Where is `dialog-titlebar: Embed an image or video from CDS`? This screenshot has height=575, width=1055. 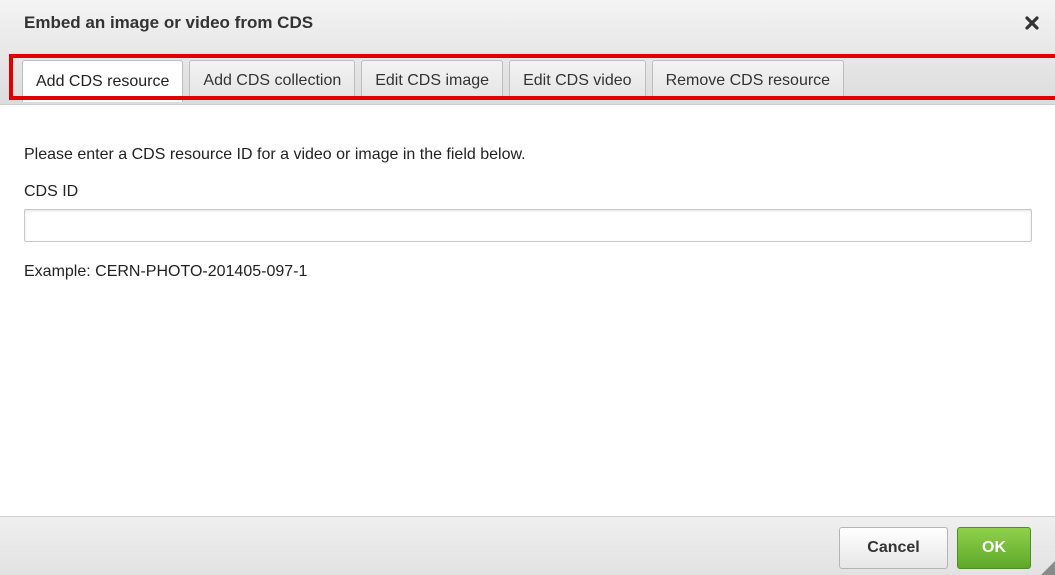
dialog-titlebar: Embed an image or video from CDS is located at coordinates (527, 24).